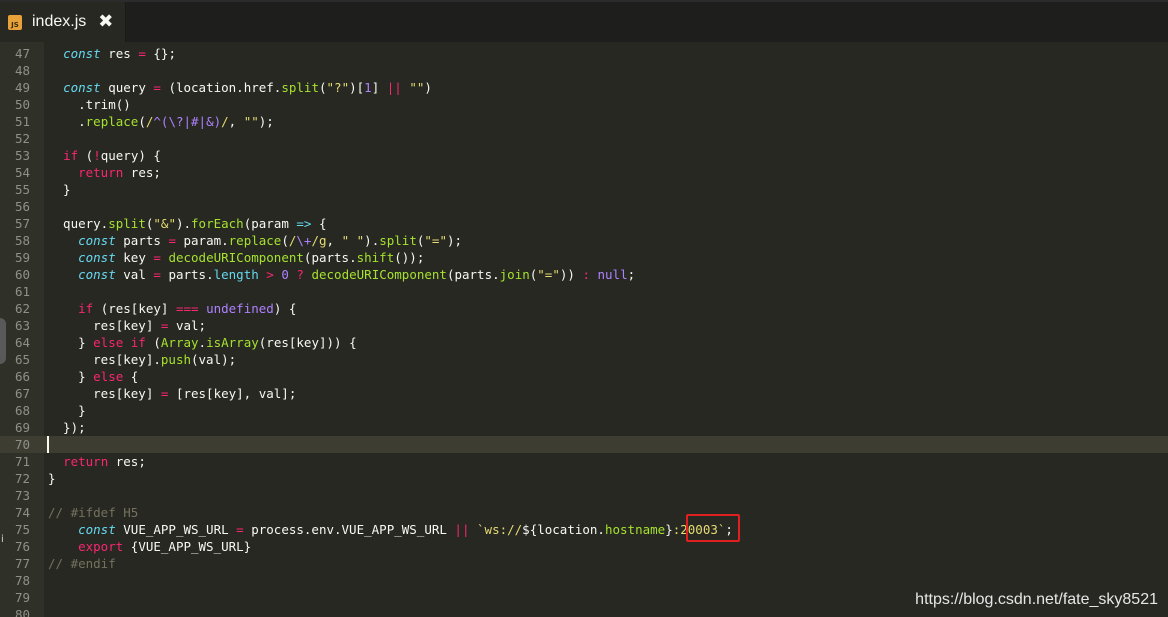  Describe the element at coordinates (67, 427) in the screenshot. I see `code-text: });` at that location.